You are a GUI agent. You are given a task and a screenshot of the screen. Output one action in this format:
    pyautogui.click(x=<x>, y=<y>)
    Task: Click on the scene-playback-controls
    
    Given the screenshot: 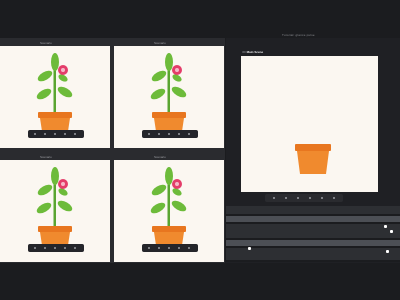 What is the action you would take?
    pyautogui.click(x=304, y=198)
    